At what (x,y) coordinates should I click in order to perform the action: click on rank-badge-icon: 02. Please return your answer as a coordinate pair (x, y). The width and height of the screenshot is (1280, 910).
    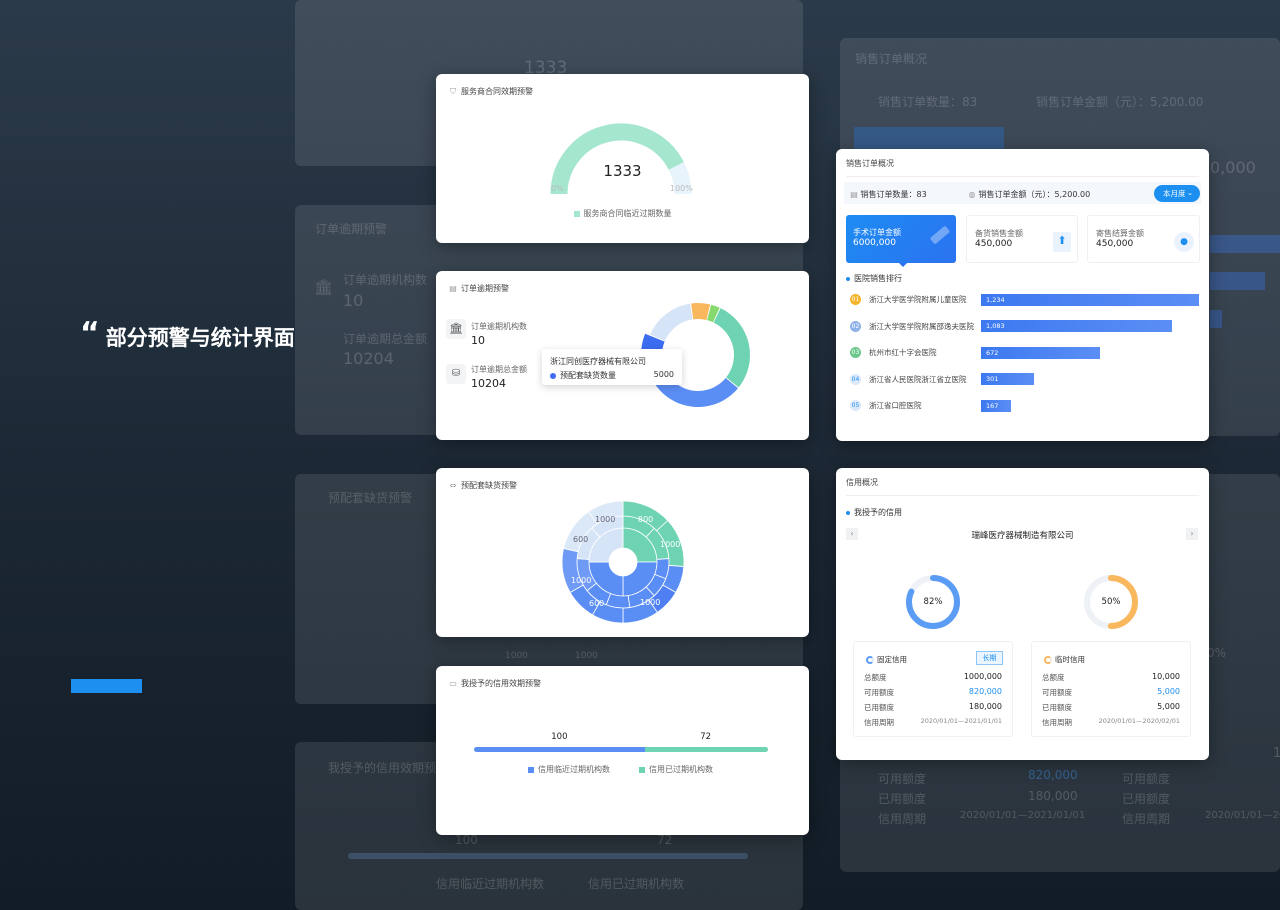
    Looking at the image, I should click on (855, 326).